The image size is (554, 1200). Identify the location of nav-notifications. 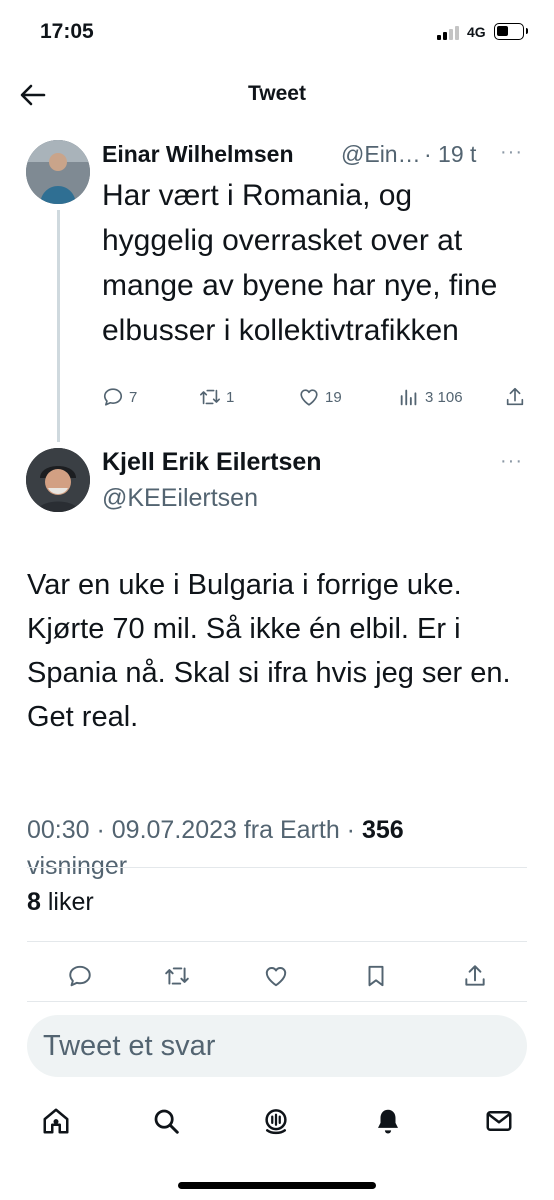
(388, 1121).